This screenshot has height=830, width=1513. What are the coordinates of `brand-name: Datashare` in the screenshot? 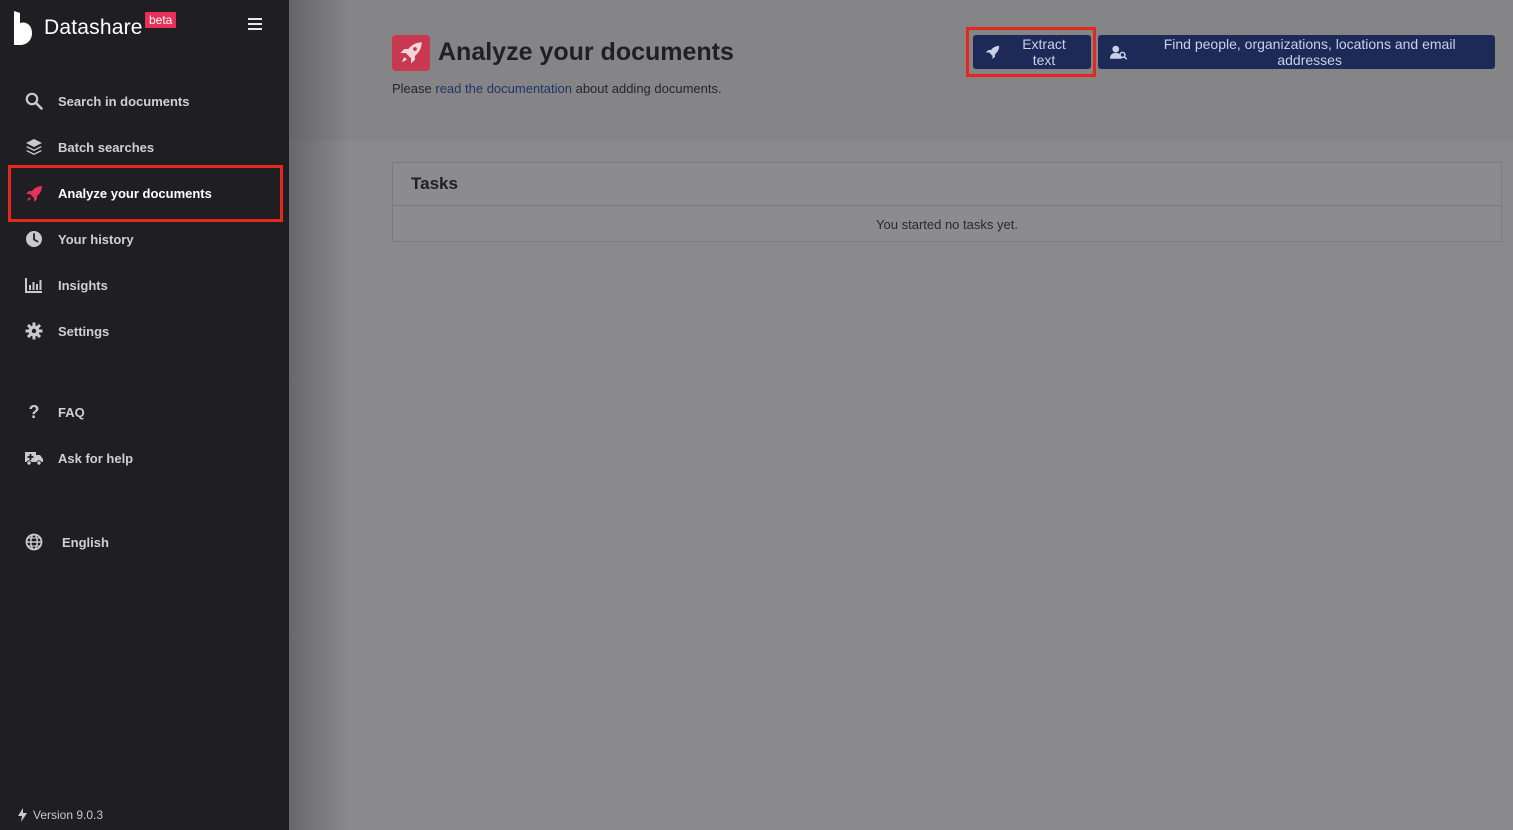 It's located at (93, 27).